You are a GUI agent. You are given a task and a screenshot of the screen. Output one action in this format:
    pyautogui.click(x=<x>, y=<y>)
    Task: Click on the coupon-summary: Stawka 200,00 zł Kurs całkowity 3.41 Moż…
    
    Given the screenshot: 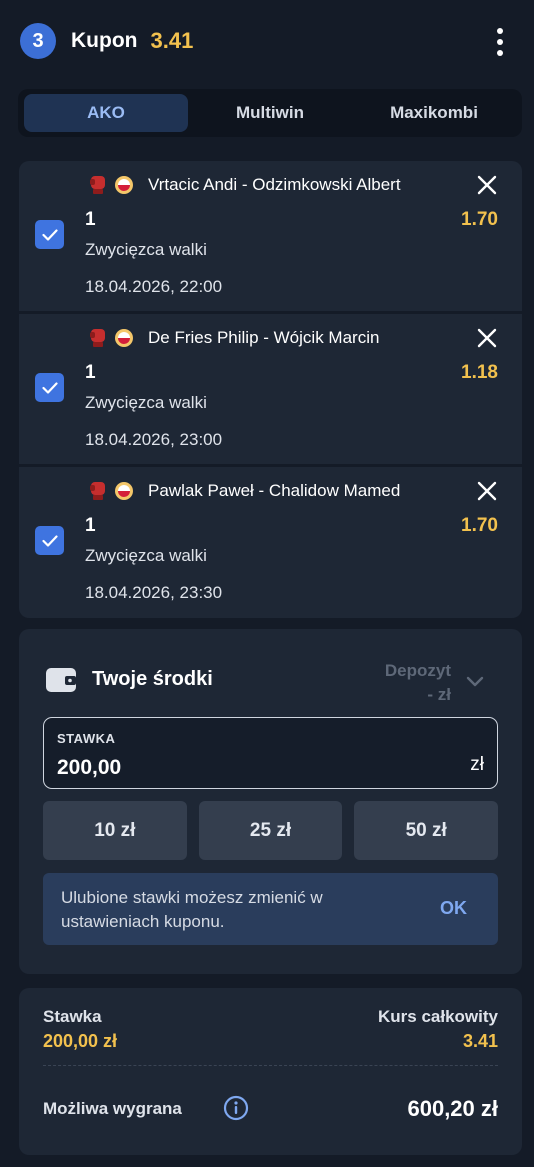 What is the action you would take?
    pyautogui.click(x=270, y=1071)
    